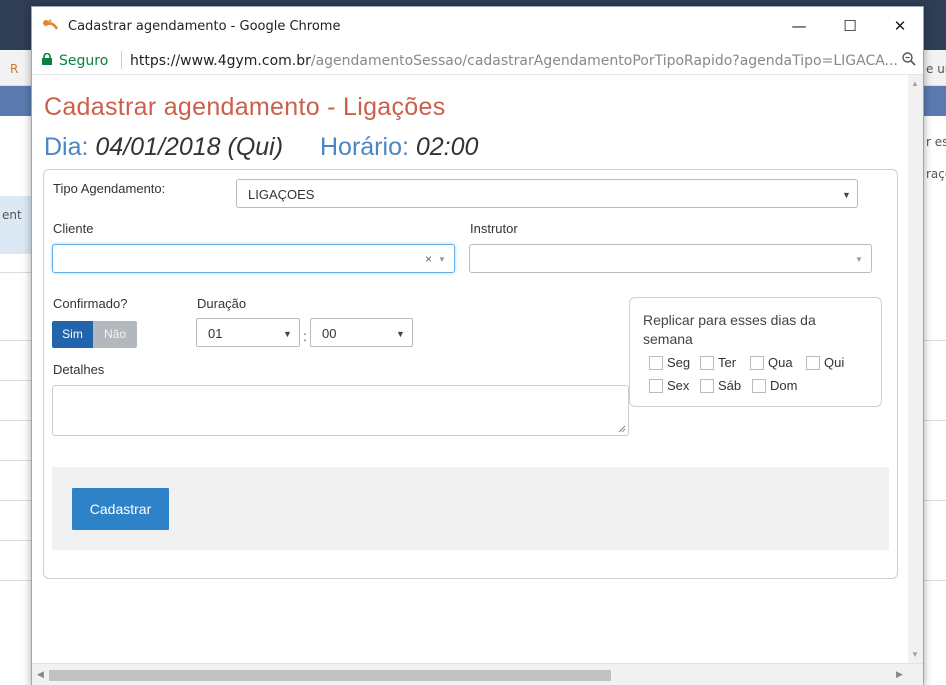 The image size is (946, 685). Describe the element at coordinates (84, 61) in the screenshot. I see `secure-label: Seguro` at that location.